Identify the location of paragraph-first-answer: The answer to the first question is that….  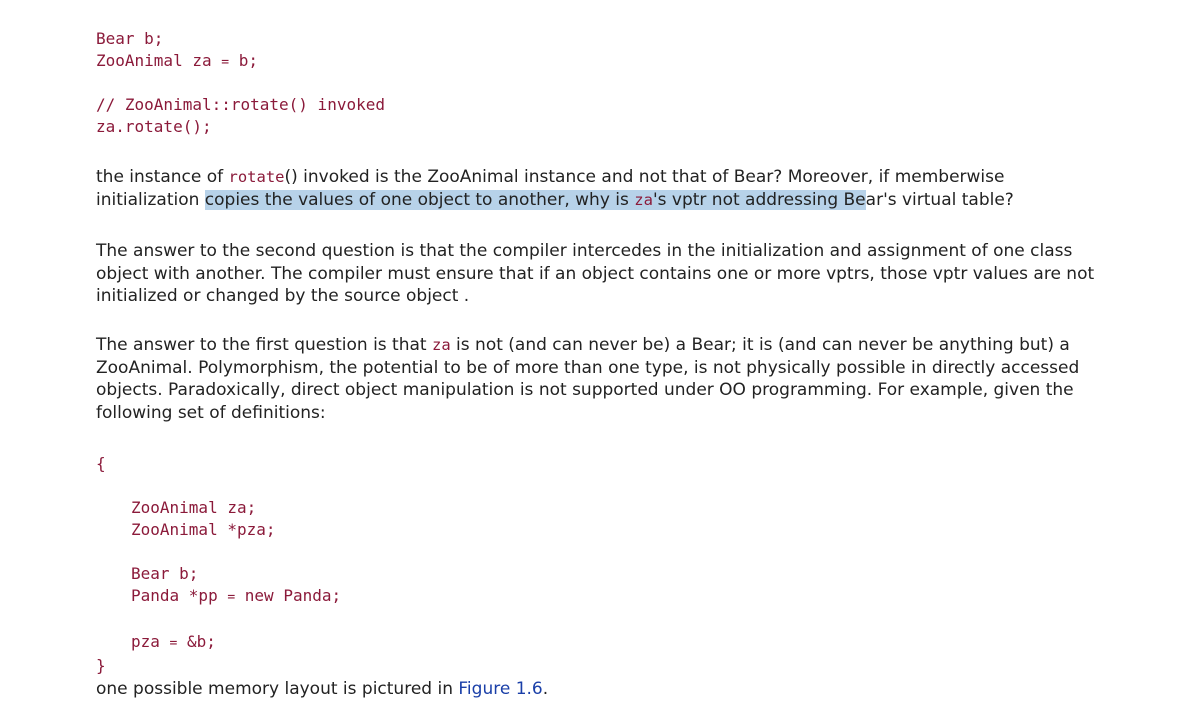
(588, 379).